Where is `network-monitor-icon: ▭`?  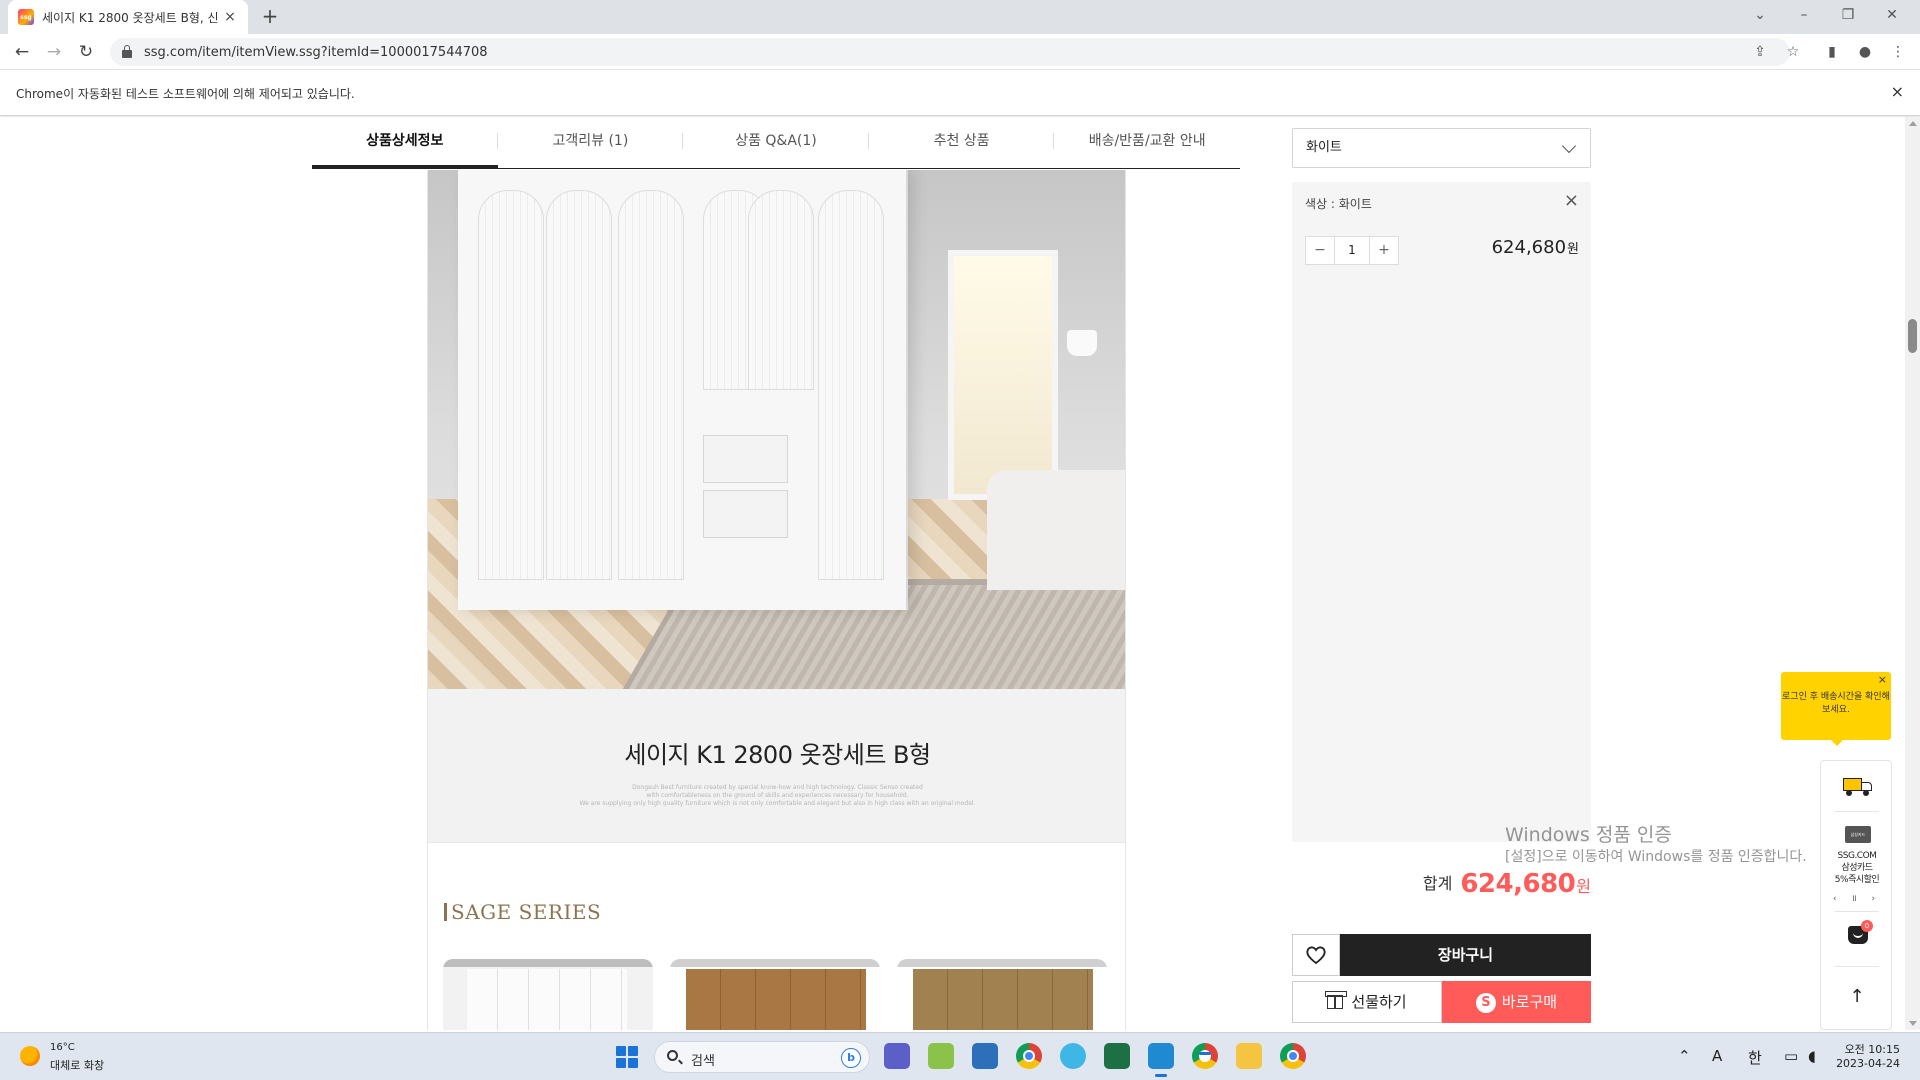
network-monitor-icon: ▭ is located at coordinates (1791, 1056).